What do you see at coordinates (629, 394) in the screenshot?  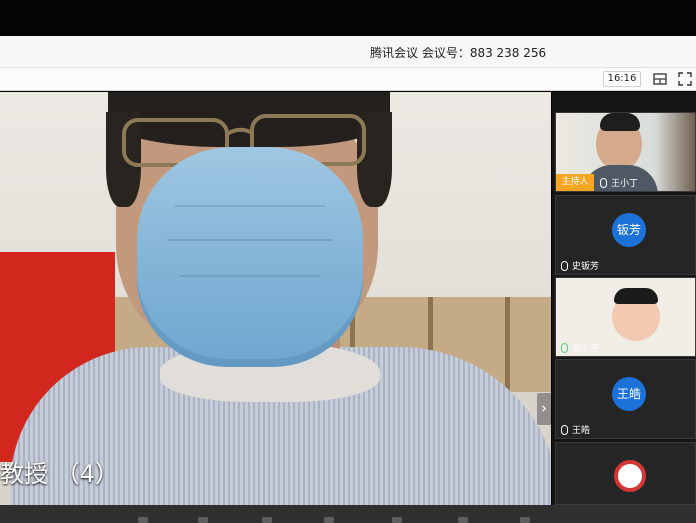 I see `participant-avatar: 王皓` at bounding box center [629, 394].